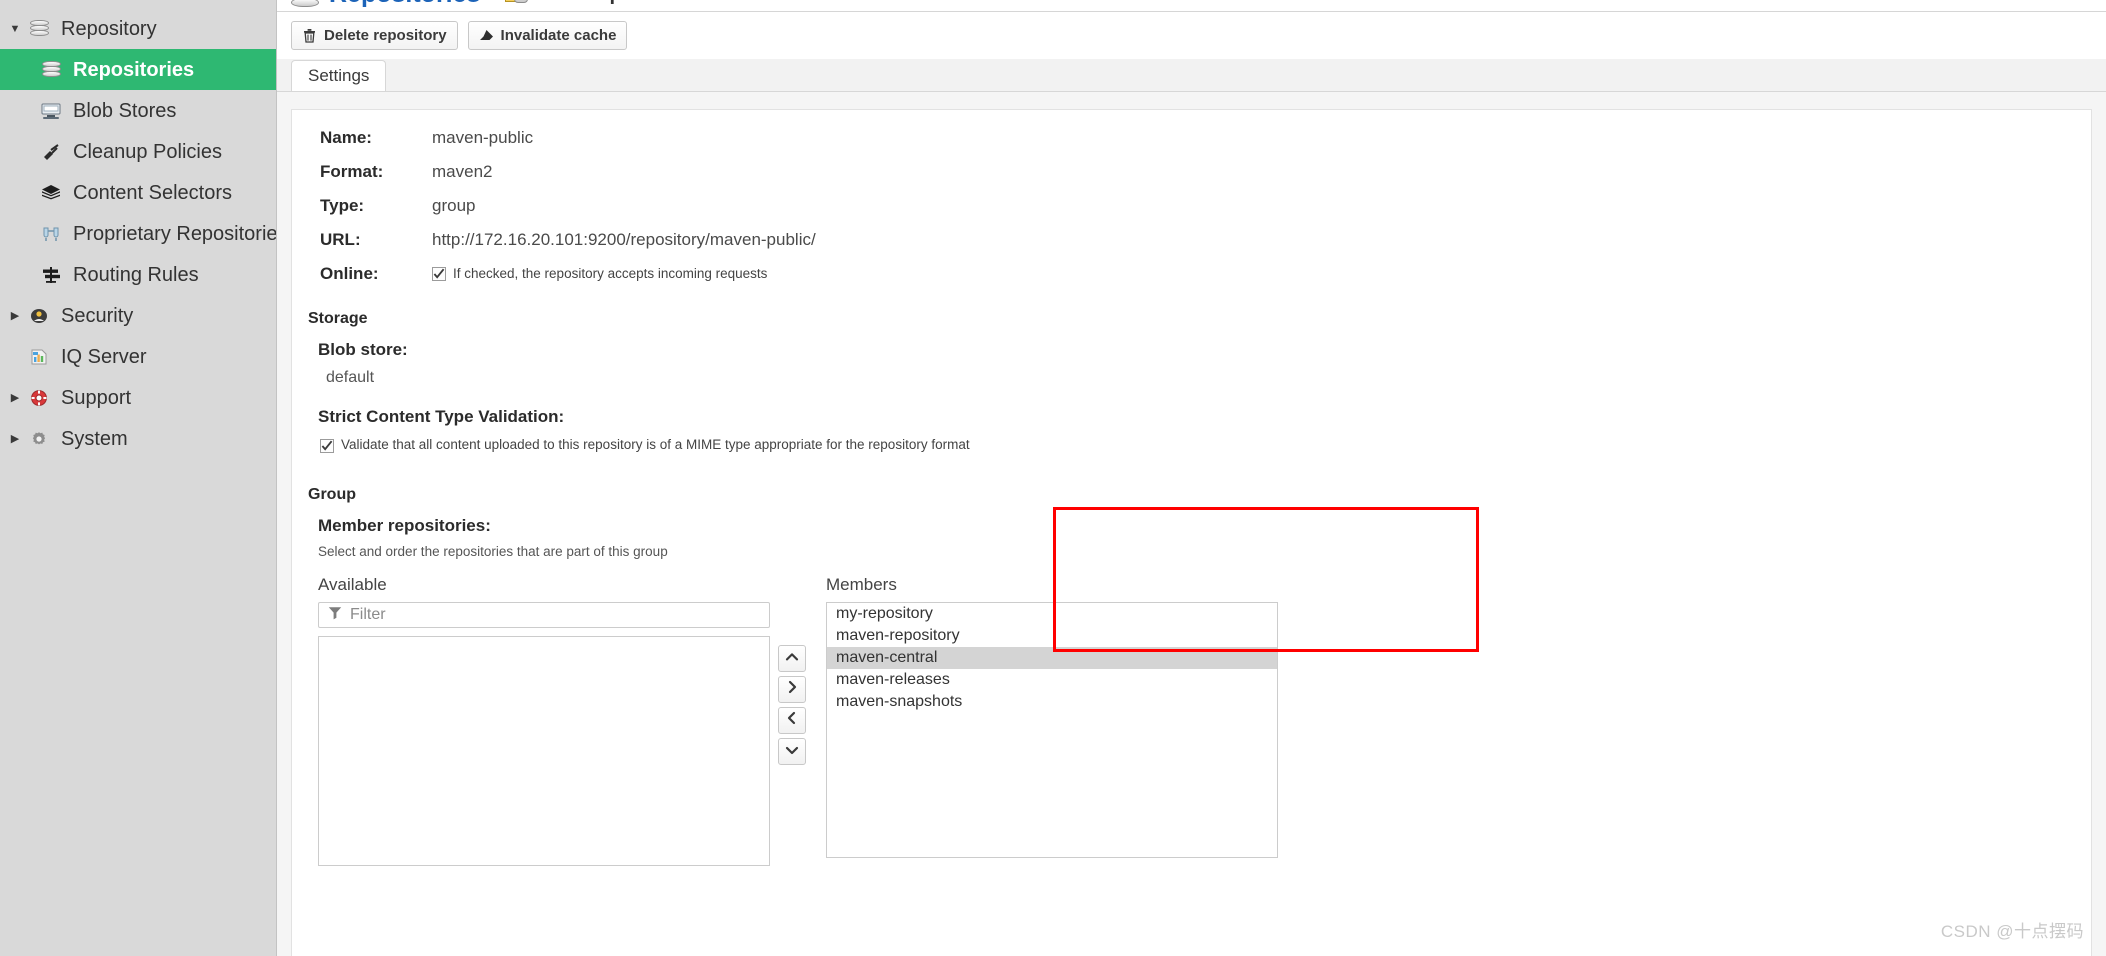 This screenshot has width=2106, height=956. What do you see at coordinates (1052, 680) in the screenshot?
I see `list-item: maven-releases` at bounding box center [1052, 680].